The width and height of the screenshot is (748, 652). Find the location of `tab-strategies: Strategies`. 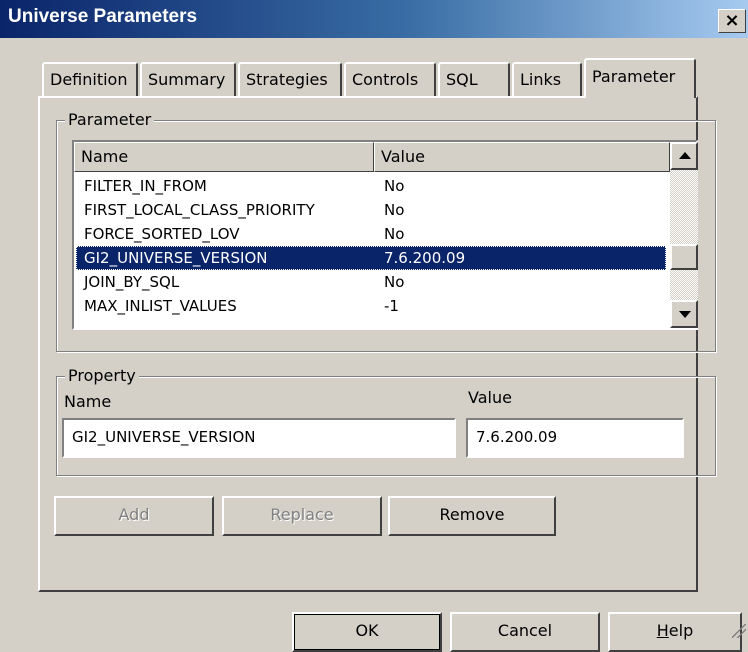

tab-strategies: Strategies is located at coordinates (290, 79).